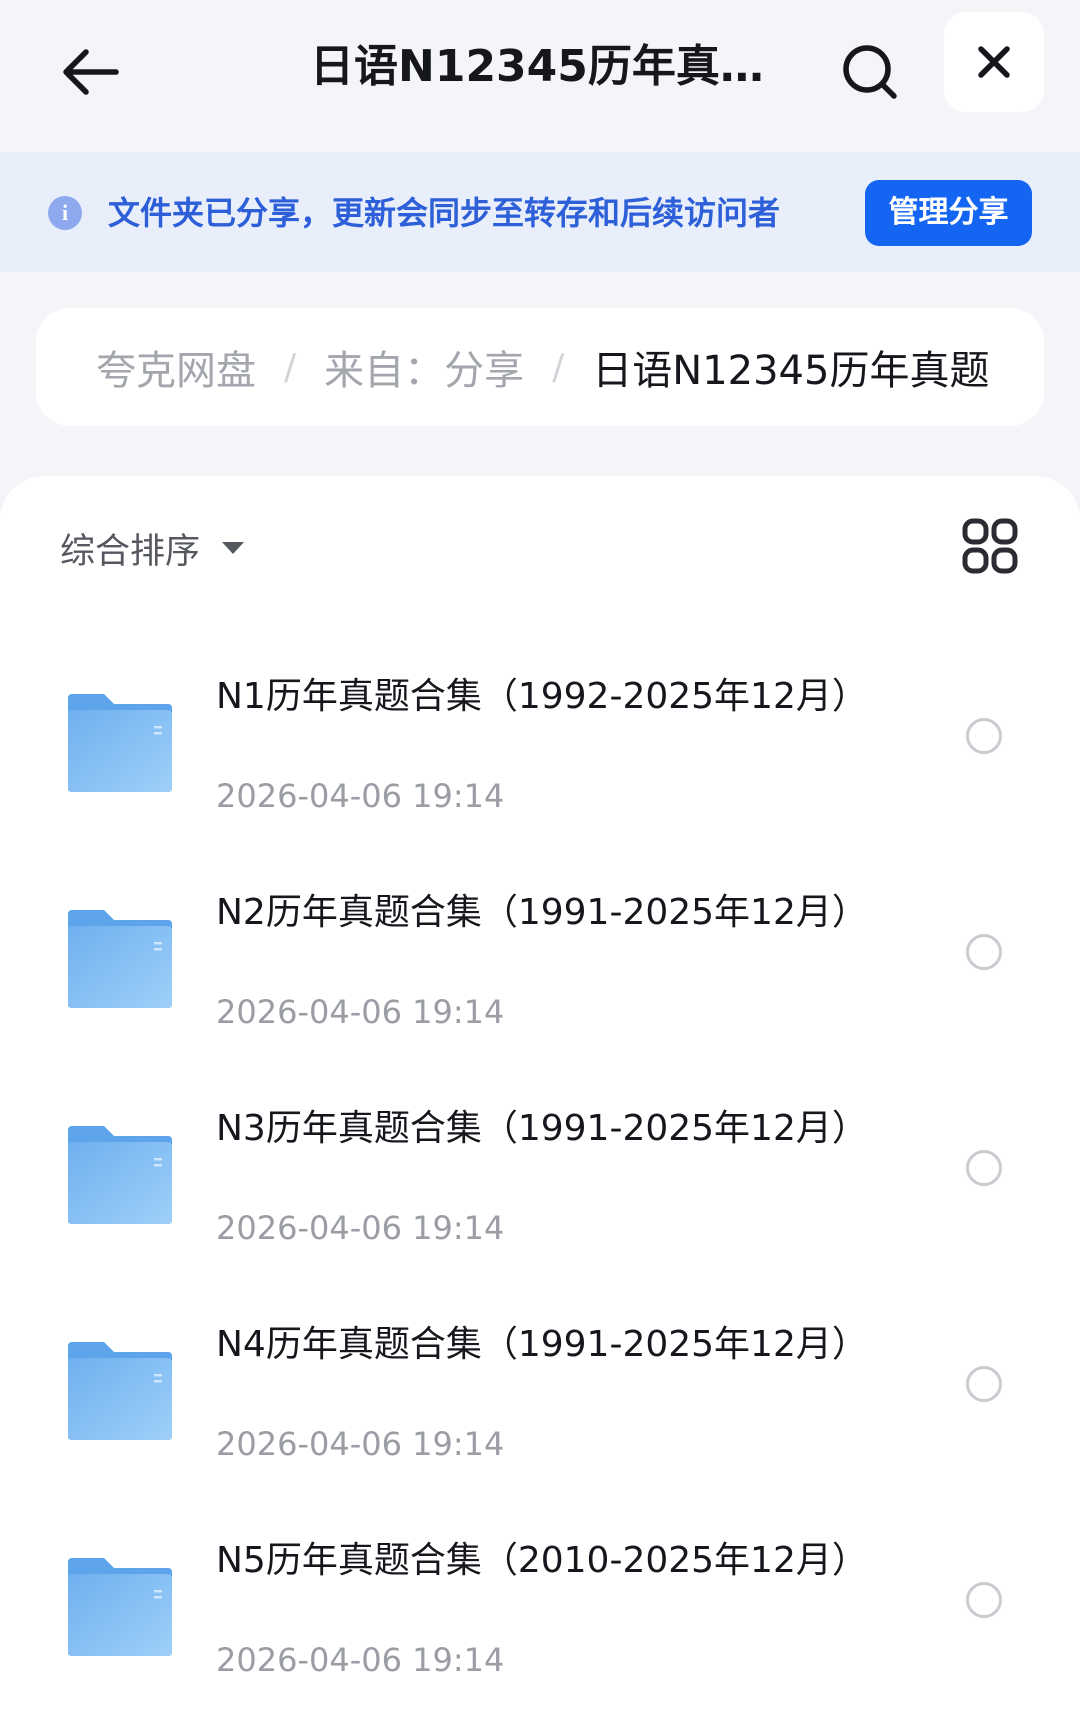 Image resolution: width=1080 pixels, height=1714 pixels. What do you see at coordinates (542, 696) in the screenshot?
I see `file-name: N1历年真题合集（1992-2025年12月）` at bounding box center [542, 696].